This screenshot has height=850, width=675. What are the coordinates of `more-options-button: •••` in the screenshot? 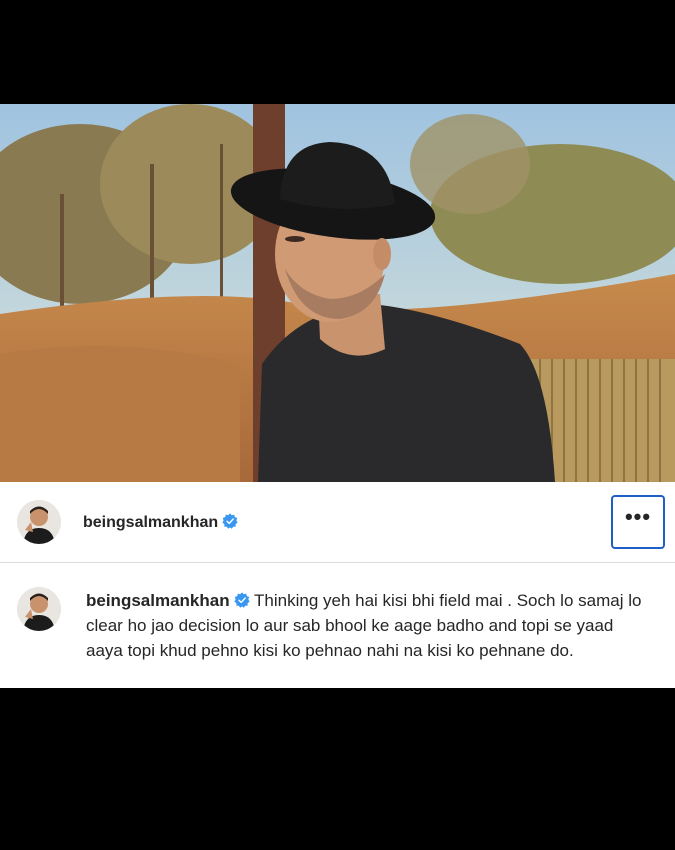 It's located at (638, 522).